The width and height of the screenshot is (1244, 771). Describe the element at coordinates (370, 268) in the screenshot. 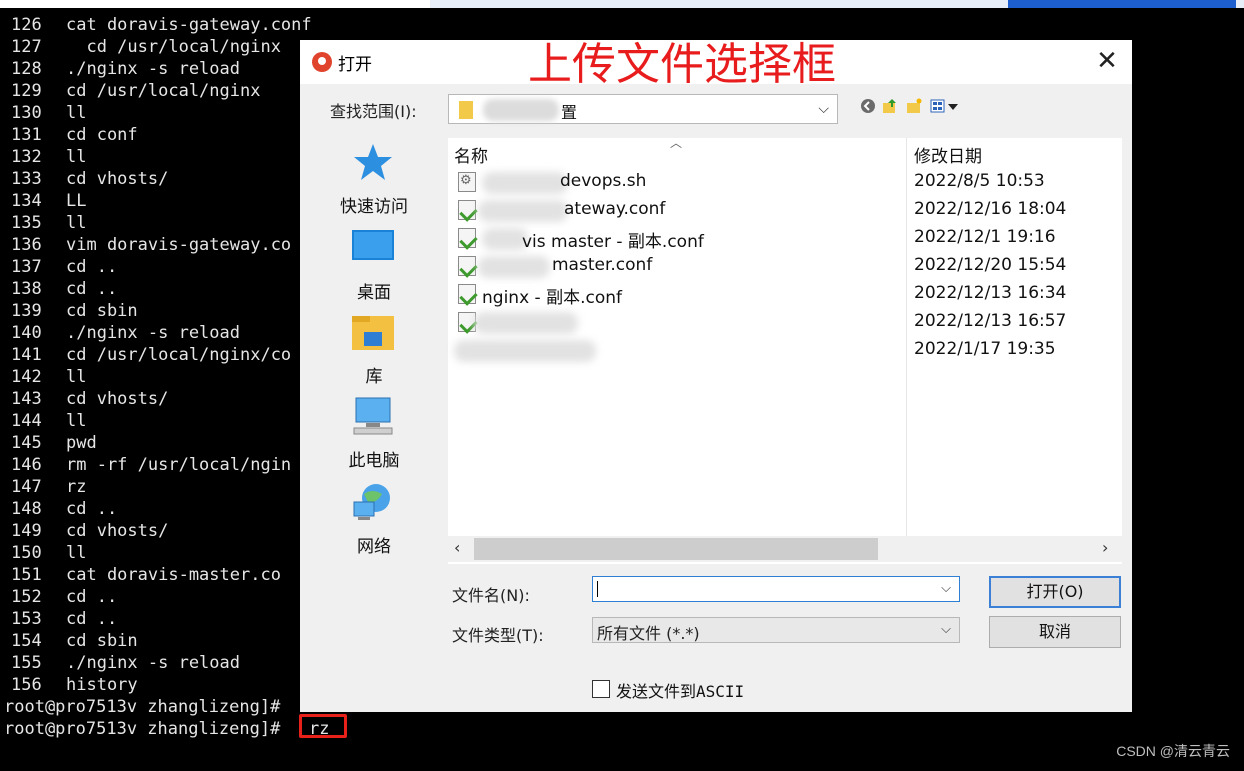

I see `place-desktop: 桌面` at that location.